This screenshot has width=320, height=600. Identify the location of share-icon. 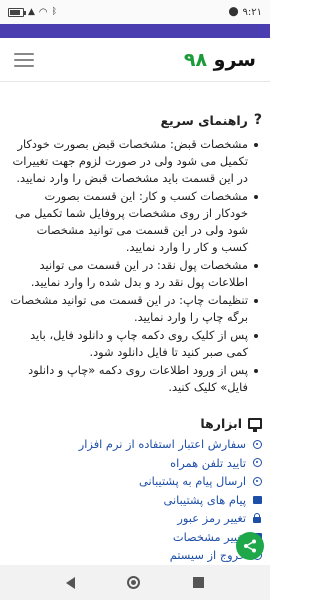
(250, 546).